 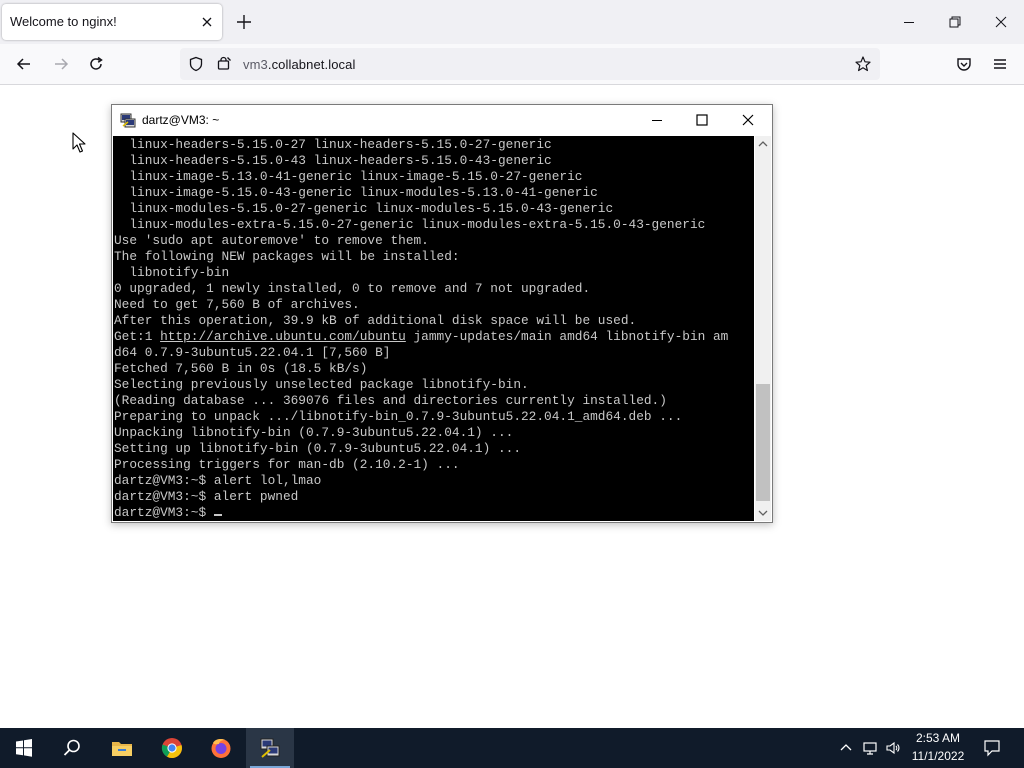 I want to click on terminal-line: dartz@VM3:~$ alert pwned, so click(x=206, y=496).